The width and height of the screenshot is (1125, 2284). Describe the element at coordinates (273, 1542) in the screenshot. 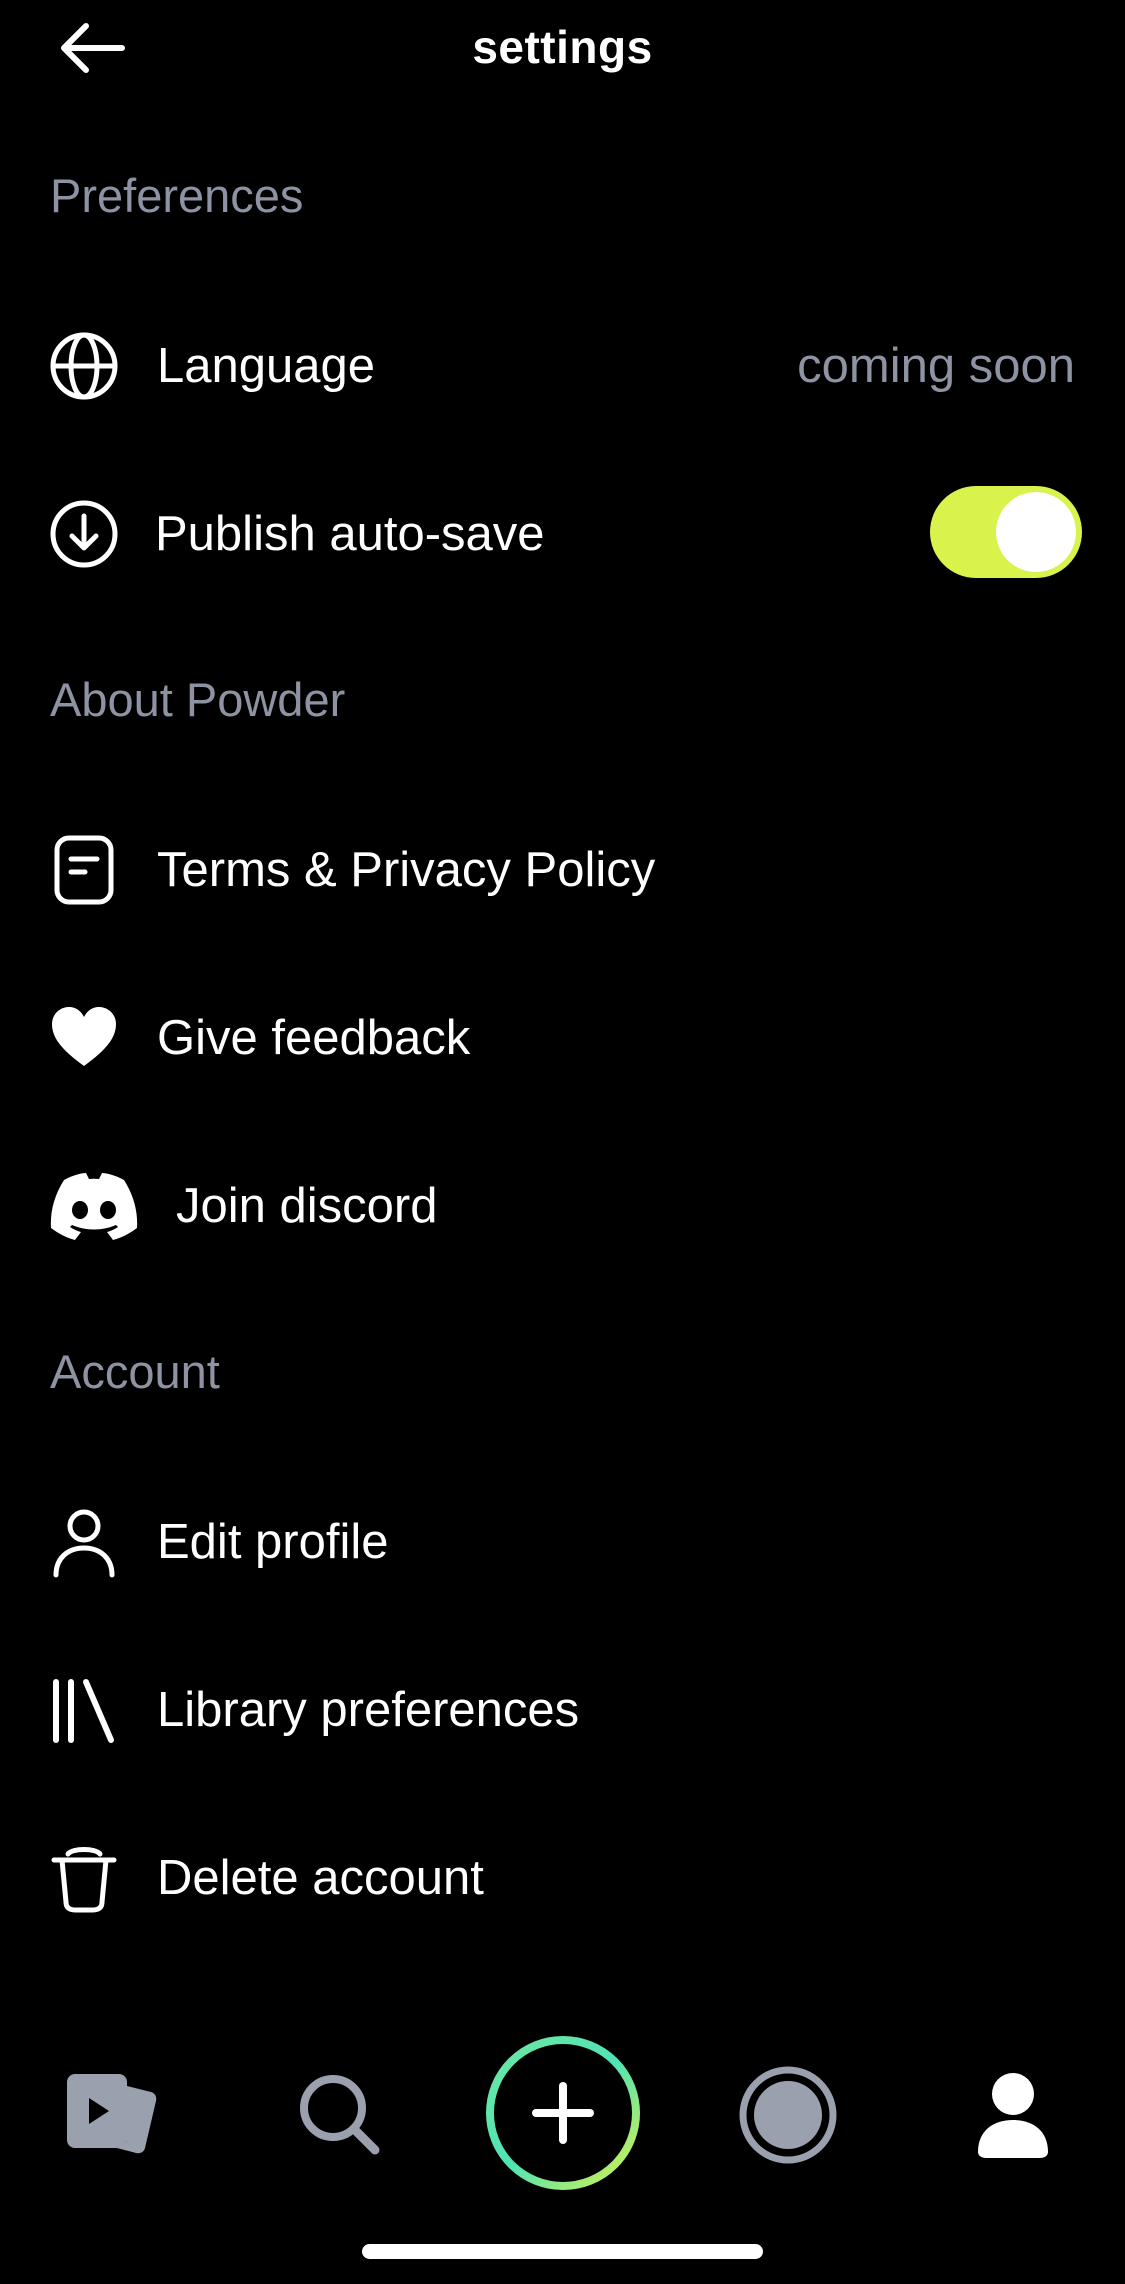

I see `edit-profile-label: Edit profile` at that location.